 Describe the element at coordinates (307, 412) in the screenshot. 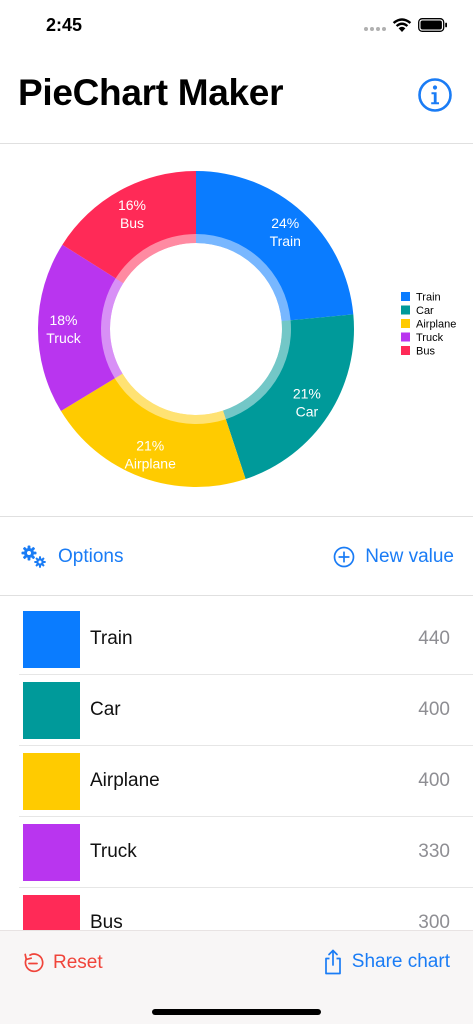

I see `slice-category-label: Car` at that location.